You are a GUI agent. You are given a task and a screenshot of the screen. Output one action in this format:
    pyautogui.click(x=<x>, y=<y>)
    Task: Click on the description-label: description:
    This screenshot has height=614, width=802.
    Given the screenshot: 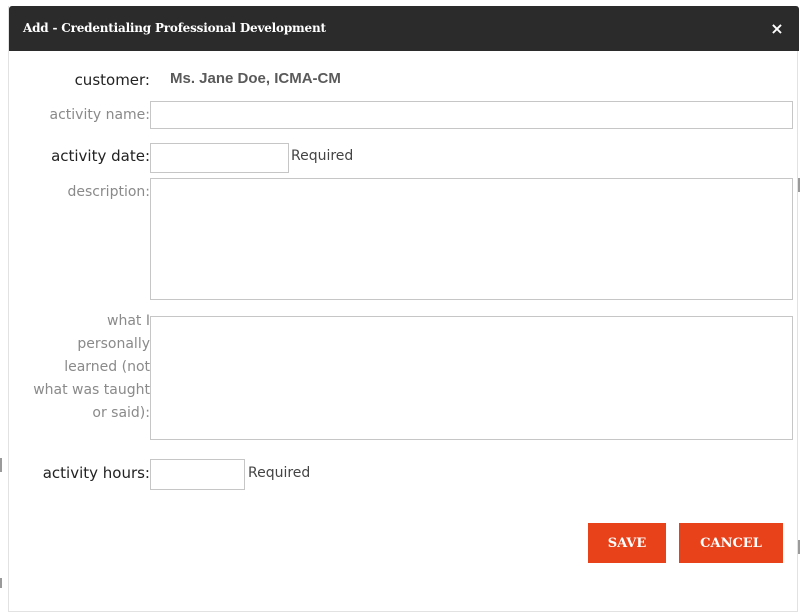 What is the action you would take?
    pyautogui.click(x=108, y=192)
    